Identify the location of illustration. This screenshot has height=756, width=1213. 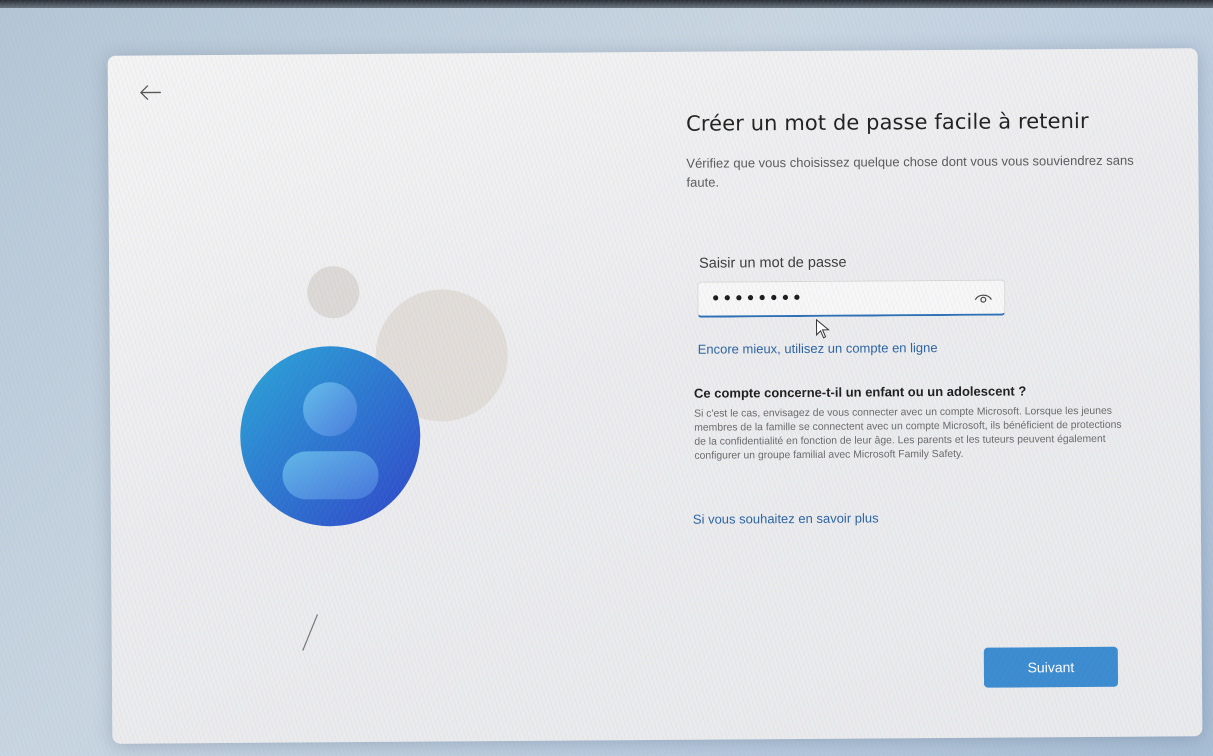
(374, 458).